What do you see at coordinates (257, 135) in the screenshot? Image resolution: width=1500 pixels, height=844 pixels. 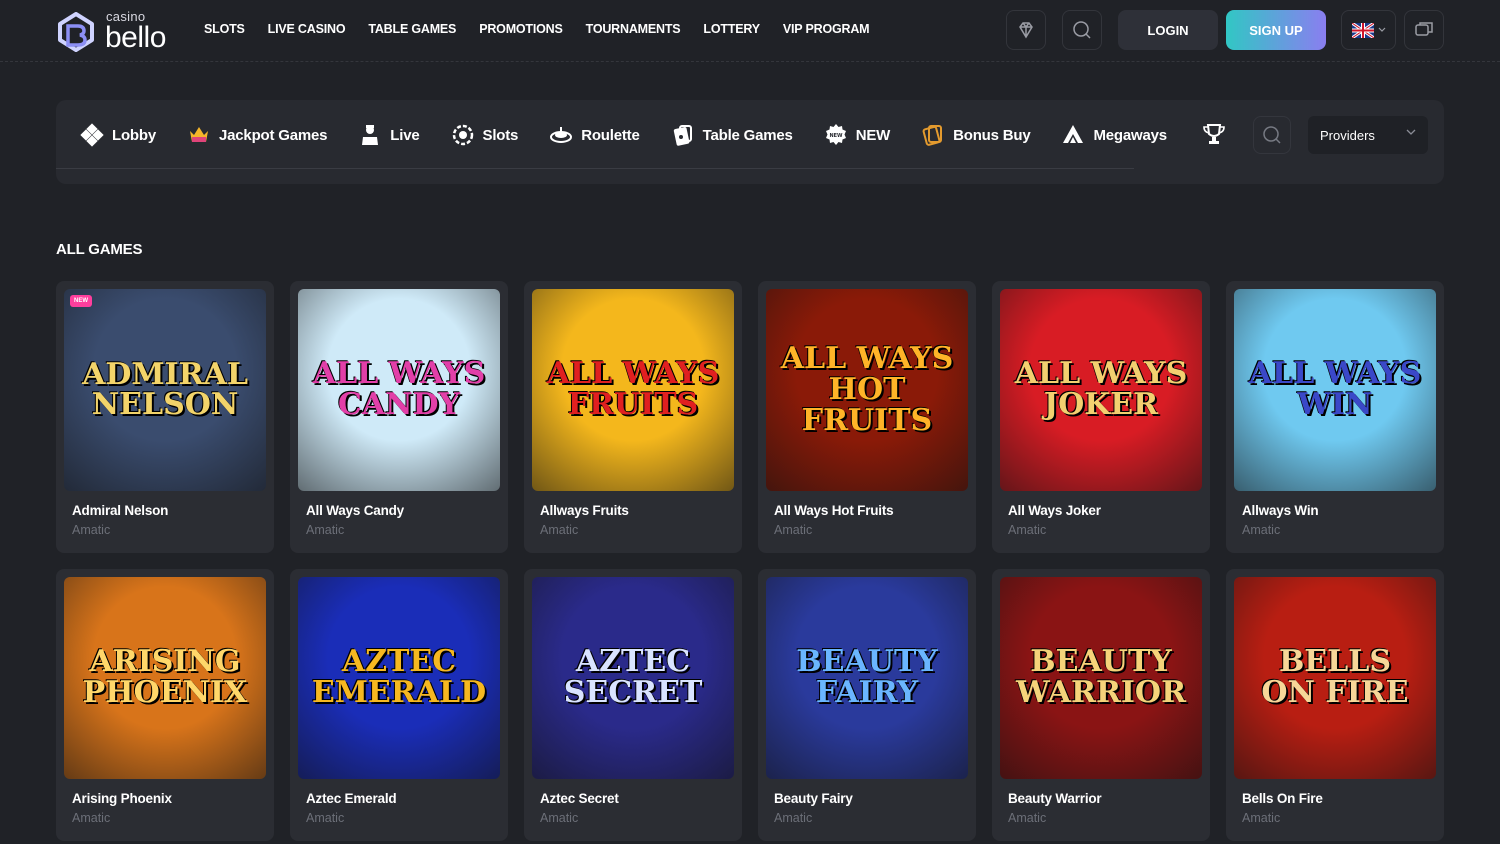 I see `category-jackpot-games: Jackpot Games` at bounding box center [257, 135].